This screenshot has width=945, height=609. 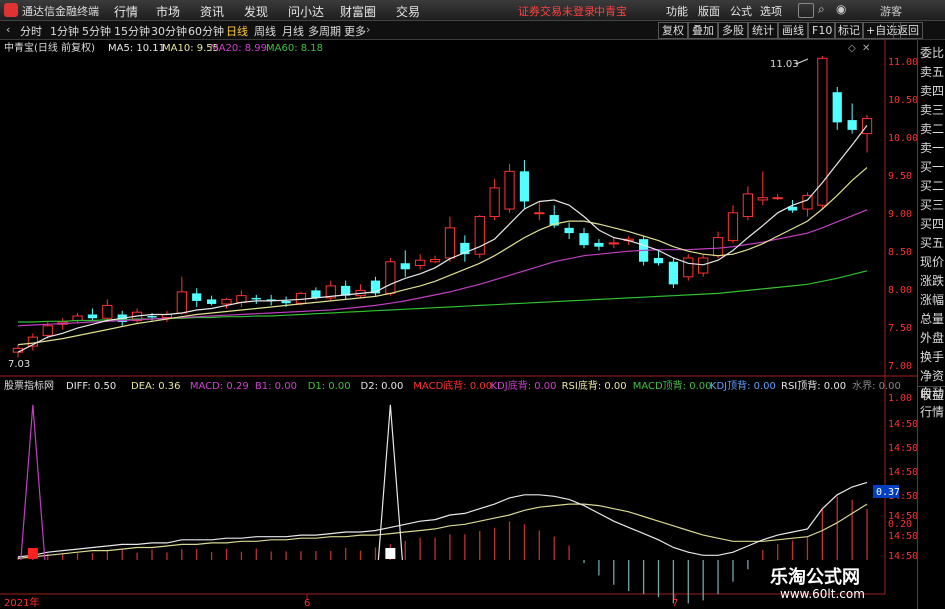 What do you see at coordinates (900, 328) in the screenshot?
I see `price-tick: 7.50` at bounding box center [900, 328].